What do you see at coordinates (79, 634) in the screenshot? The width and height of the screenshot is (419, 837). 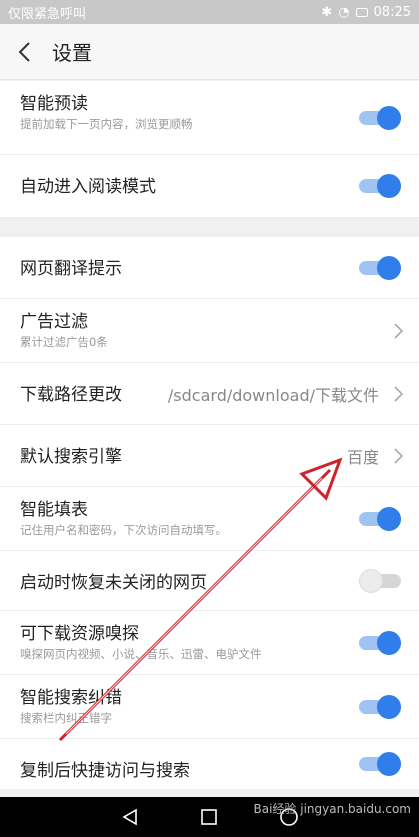 I see `row-label: 可下载资源嗅探` at bounding box center [79, 634].